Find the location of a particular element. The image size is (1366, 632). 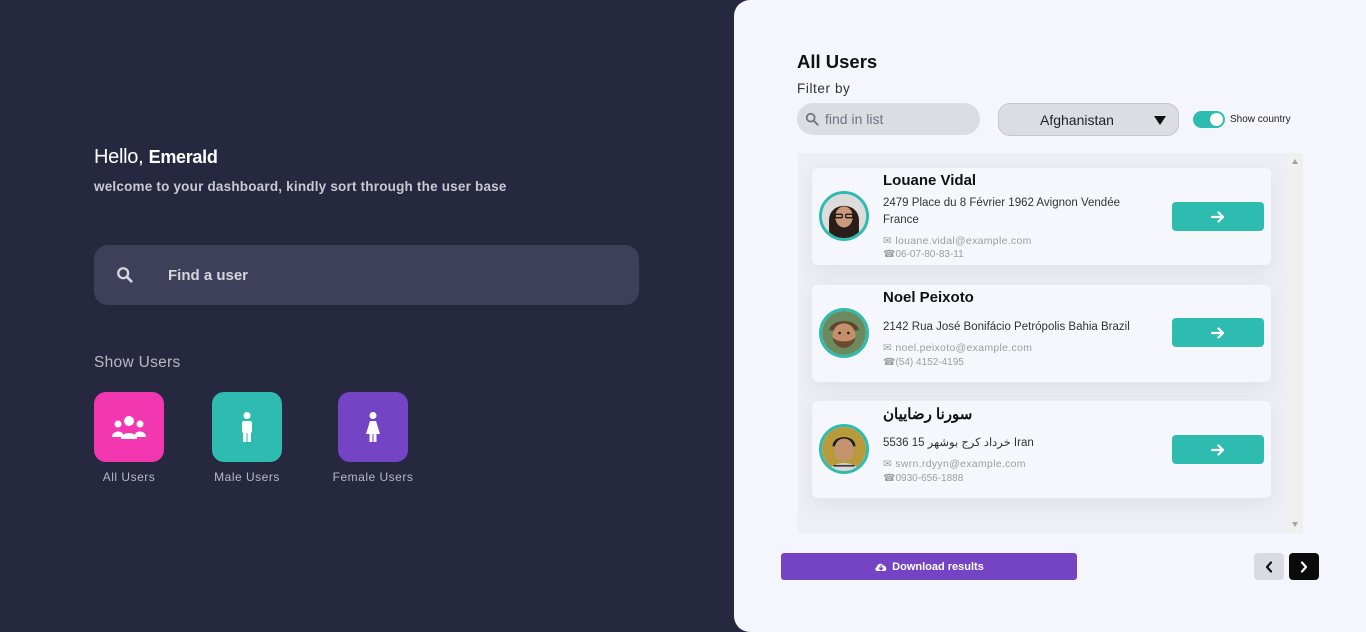

greeting: Hello, Emerald is located at coordinates (156, 157).